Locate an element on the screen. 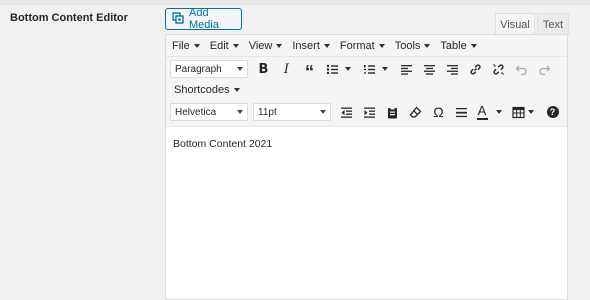 This screenshot has height=300, width=590. indent-button is located at coordinates (369, 112).